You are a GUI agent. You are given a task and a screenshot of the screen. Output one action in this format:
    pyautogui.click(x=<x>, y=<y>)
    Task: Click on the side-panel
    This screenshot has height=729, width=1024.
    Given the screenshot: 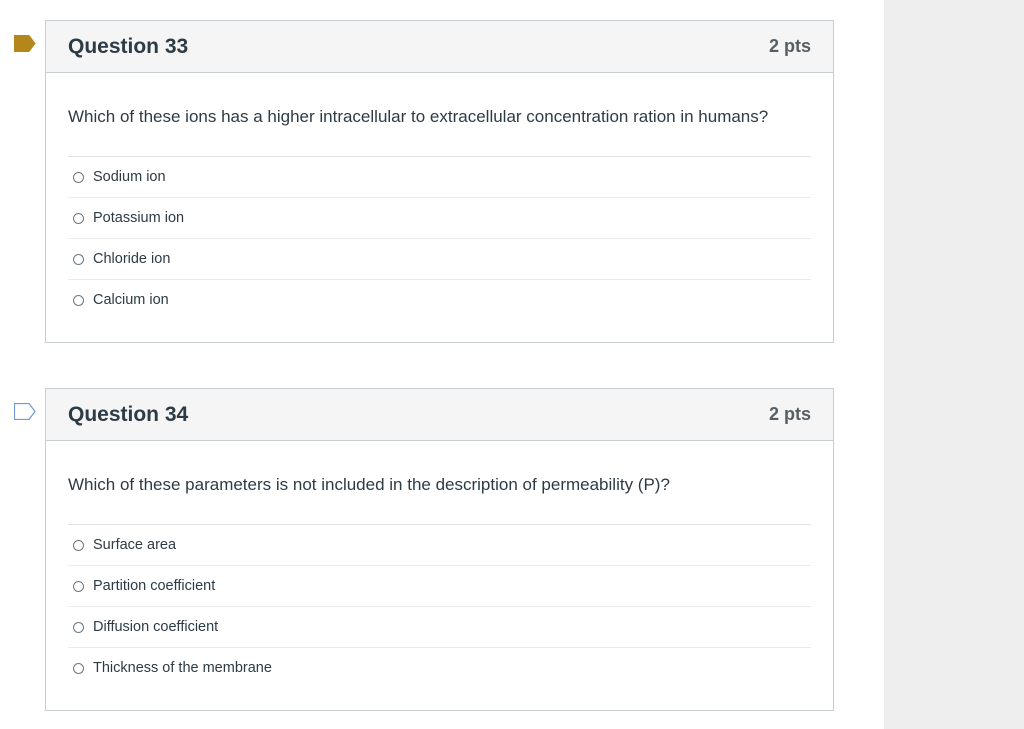 What is the action you would take?
    pyautogui.click(x=954, y=364)
    